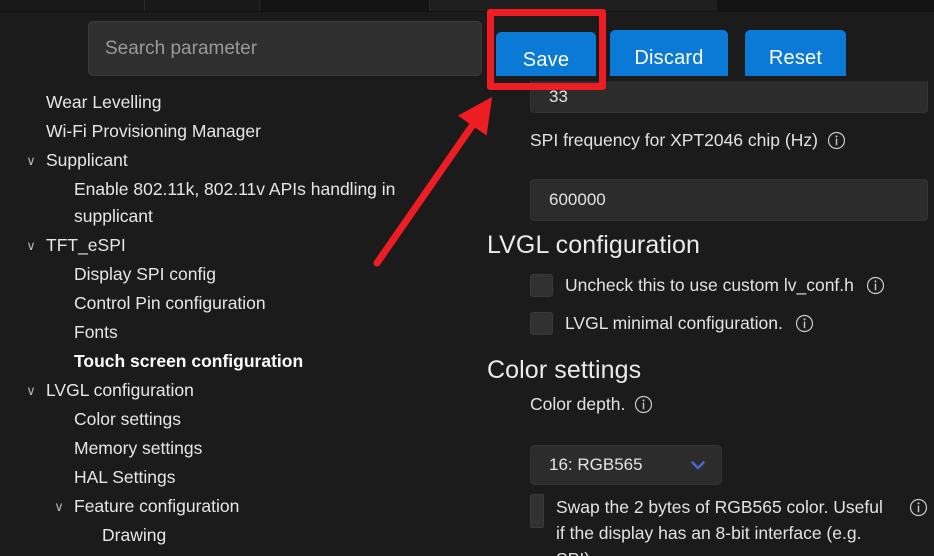  What do you see at coordinates (241, 419) in the screenshot?
I see `sidebar-item-color-settings: Color settings` at bounding box center [241, 419].